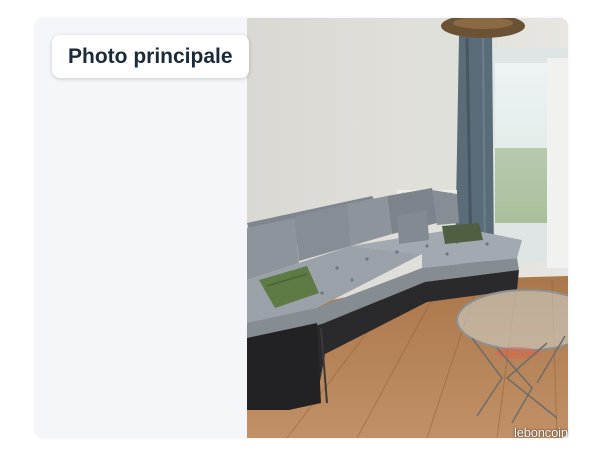  I want to click on main-photo-badge: Photo principale, so click(150, 56).